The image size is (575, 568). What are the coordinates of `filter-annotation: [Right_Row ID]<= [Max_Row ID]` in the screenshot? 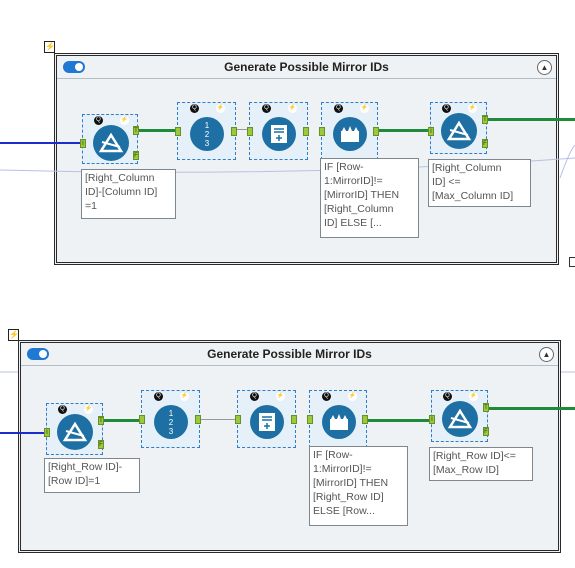 It's located at (481, 464).